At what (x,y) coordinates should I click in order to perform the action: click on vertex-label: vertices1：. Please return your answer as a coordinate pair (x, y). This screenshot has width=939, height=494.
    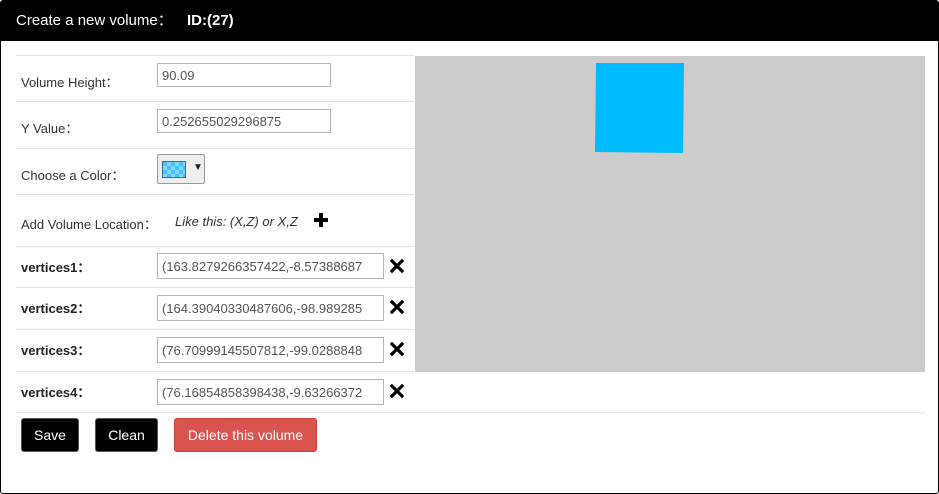
    Looking at the image, I should click on (56, 267).